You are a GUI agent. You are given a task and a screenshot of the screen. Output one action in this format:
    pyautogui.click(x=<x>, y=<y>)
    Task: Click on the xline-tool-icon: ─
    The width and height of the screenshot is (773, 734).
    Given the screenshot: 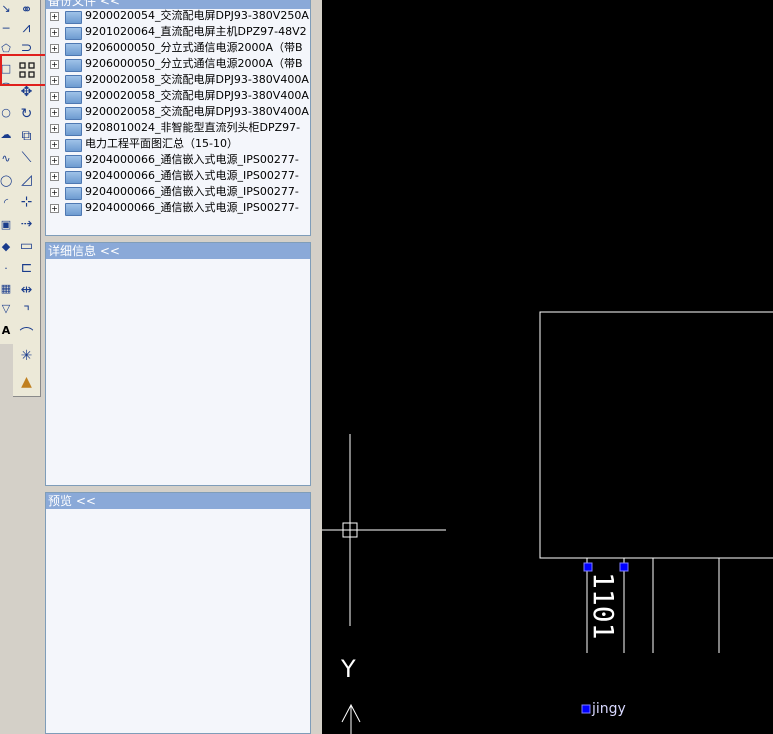 What is the action you would take?
    pyautogui.click(x=6, y=29)
    